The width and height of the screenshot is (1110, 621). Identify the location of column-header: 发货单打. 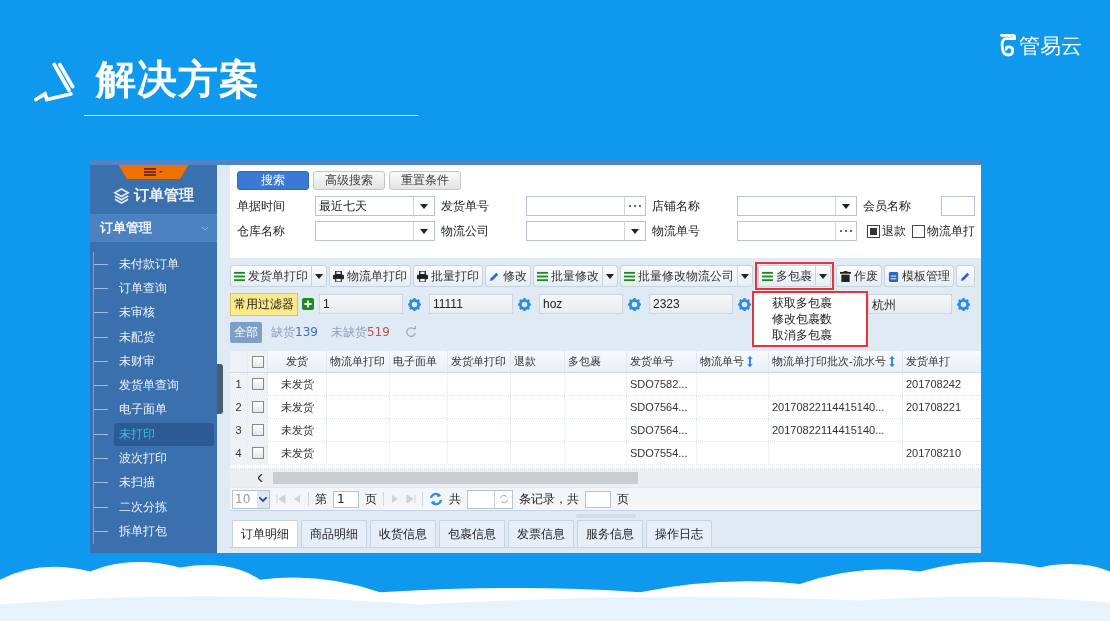
(942, 361).